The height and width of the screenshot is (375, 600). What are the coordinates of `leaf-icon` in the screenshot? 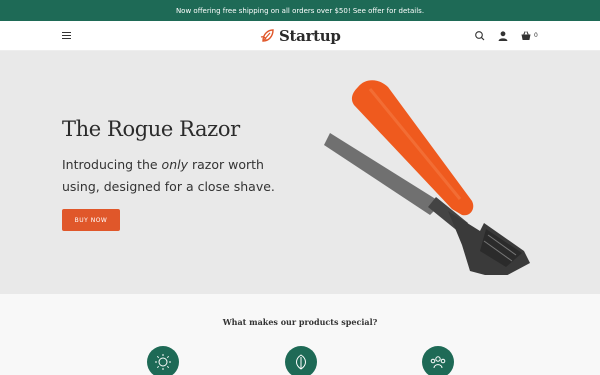 It's located at (301, 360).